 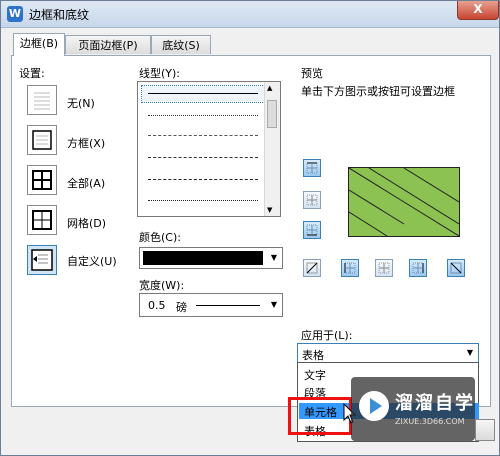 I want to click on width-value: 0.5, so click(x=157, y=305).